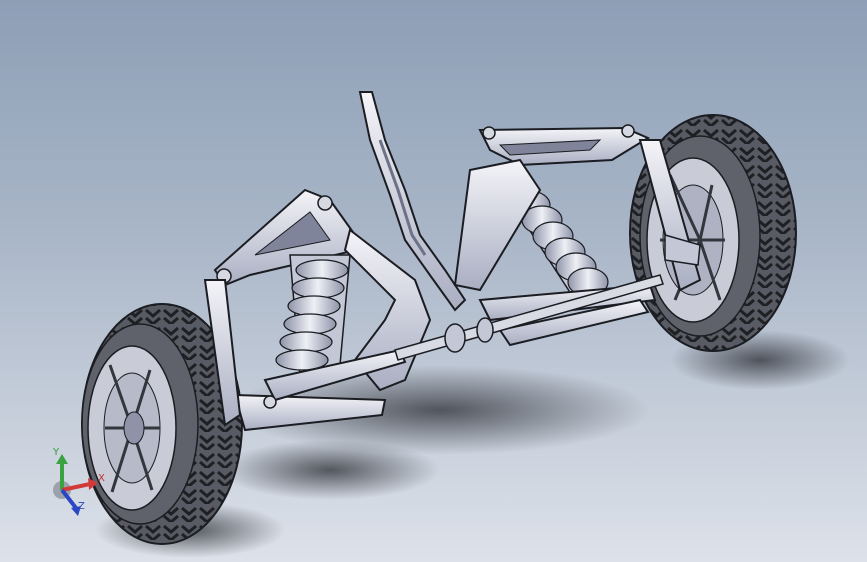 The image size is (867, 562). What do you see at coordinates (56, 452) in the screenshot?
I see `y-axis-label: Y` at bounding box center [56, 452].